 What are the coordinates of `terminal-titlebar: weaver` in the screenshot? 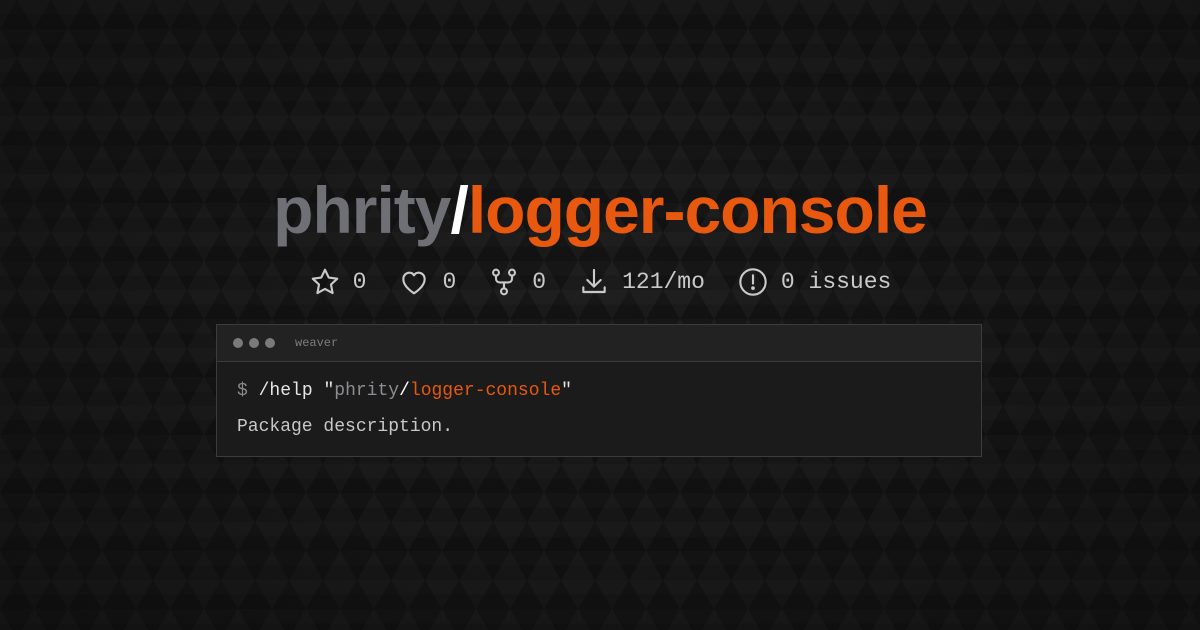 It's located at (599, 343).